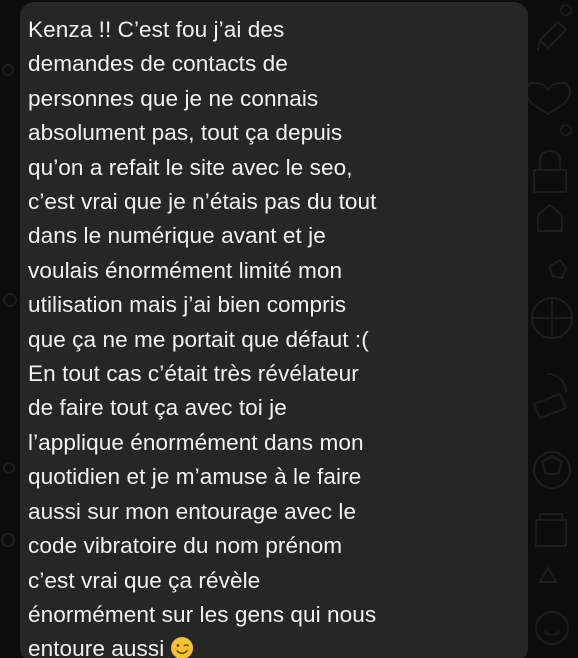 This screenshot has height=658, width=578. I want to click on smiley-mouth-doodle, so click(552, 633).